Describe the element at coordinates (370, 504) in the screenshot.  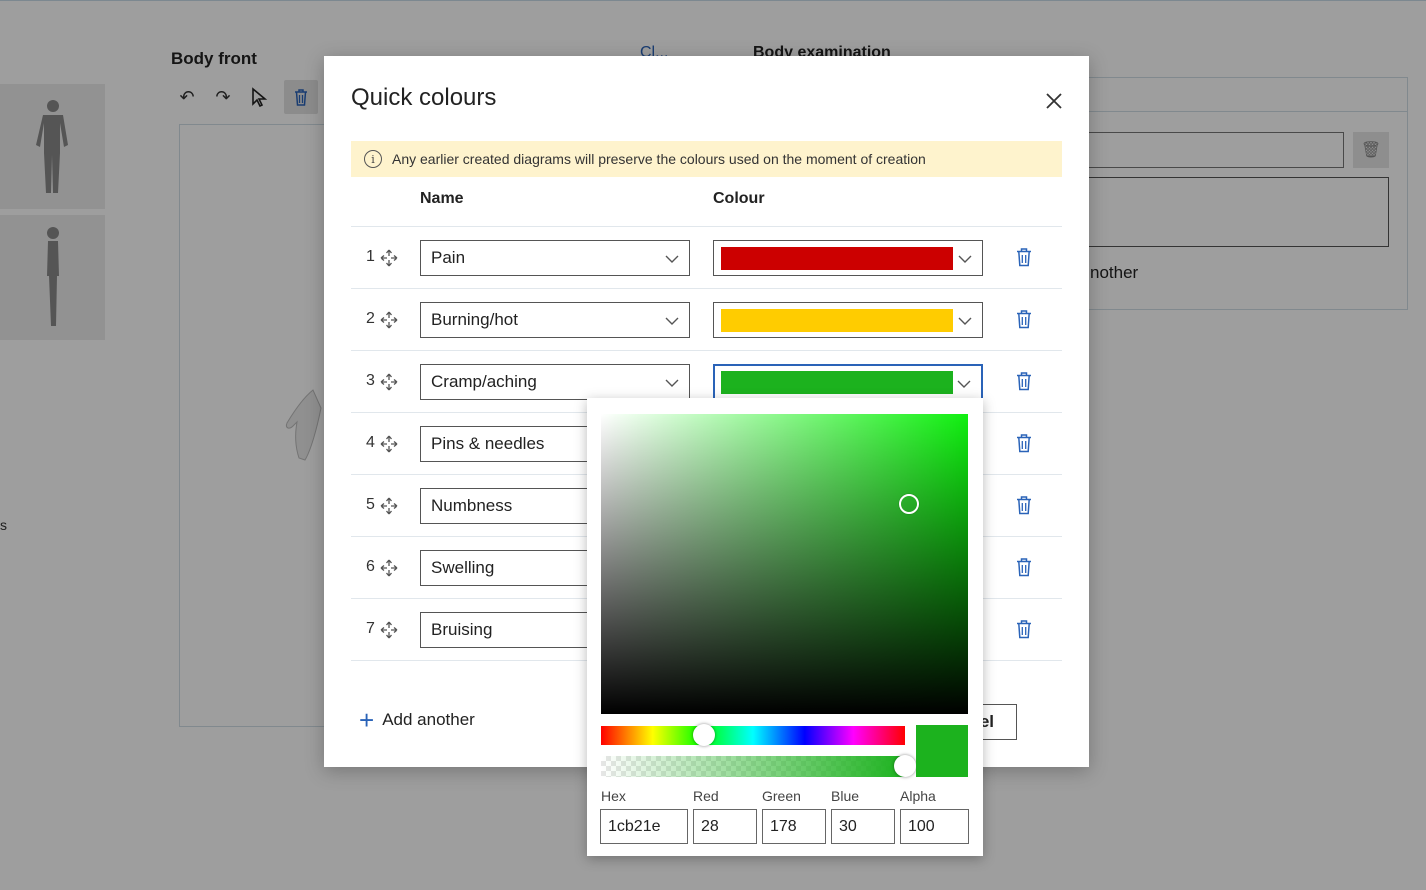
I see `row-number: 5` at that location.